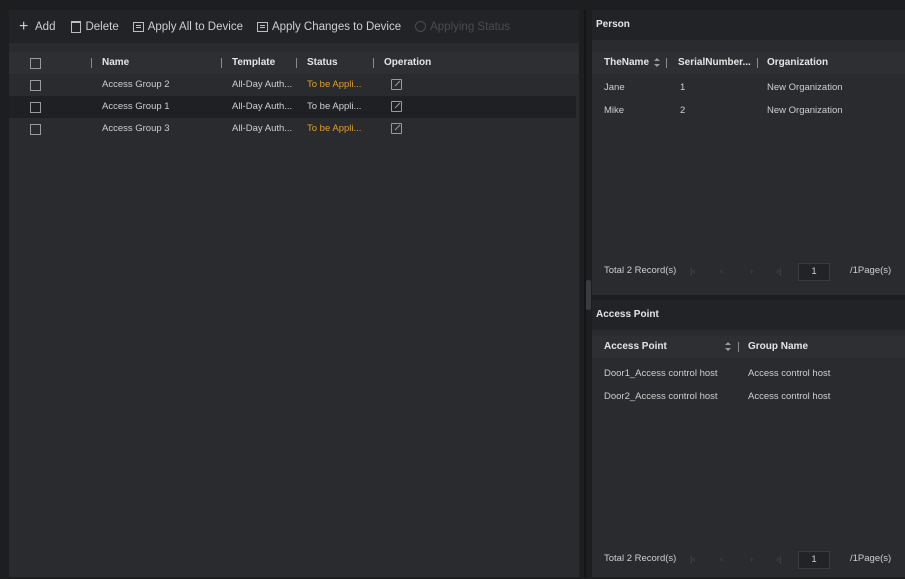  What do you see at coordinates (748, 559) in the screenshot?
I see `access-point-pagination: Total 2 Record(s) |‹ ‹ › ›| 1 /1Page(s)` at bounding box center [748, 559].